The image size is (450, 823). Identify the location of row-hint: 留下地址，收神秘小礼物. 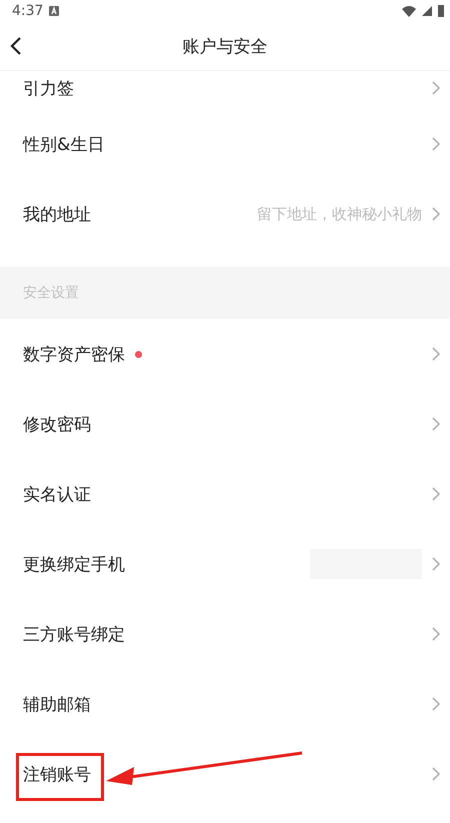
(339, 214).